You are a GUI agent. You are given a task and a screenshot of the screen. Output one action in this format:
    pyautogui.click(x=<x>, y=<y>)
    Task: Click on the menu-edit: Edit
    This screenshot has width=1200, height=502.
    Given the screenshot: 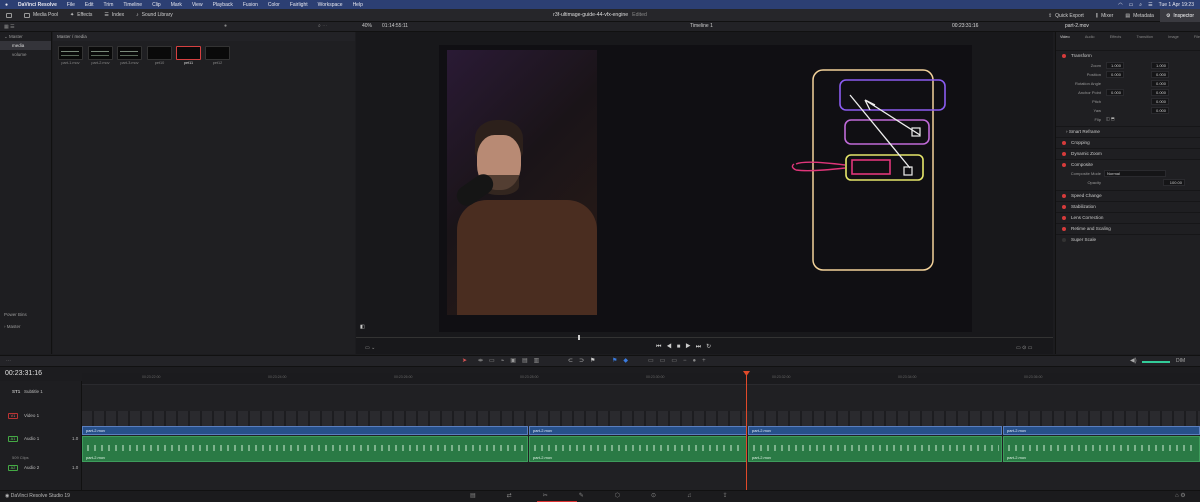 What is the action you would take?
    pyautogui.click(x=89, y=5)
    